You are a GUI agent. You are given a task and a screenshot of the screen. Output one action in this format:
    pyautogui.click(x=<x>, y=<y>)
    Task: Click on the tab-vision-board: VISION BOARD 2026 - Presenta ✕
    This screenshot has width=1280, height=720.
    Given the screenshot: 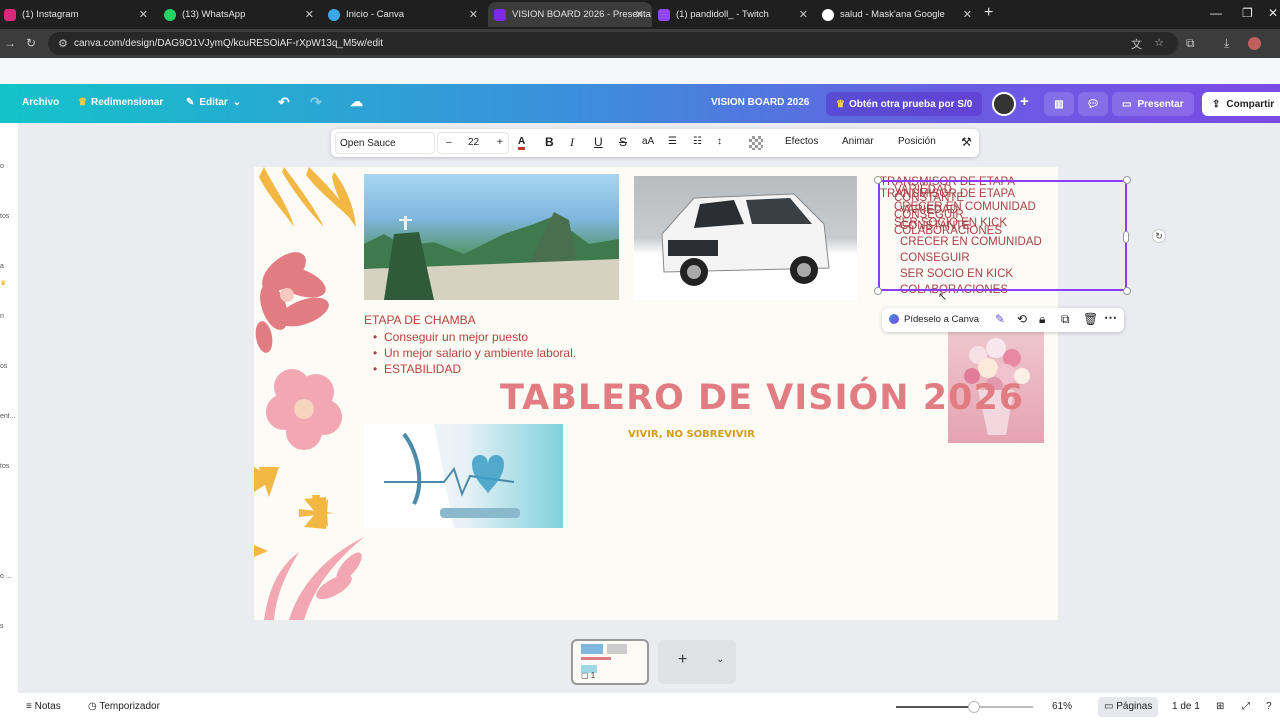 What is the action you would take?
    pyautogui.click(x=570, y=14)
    